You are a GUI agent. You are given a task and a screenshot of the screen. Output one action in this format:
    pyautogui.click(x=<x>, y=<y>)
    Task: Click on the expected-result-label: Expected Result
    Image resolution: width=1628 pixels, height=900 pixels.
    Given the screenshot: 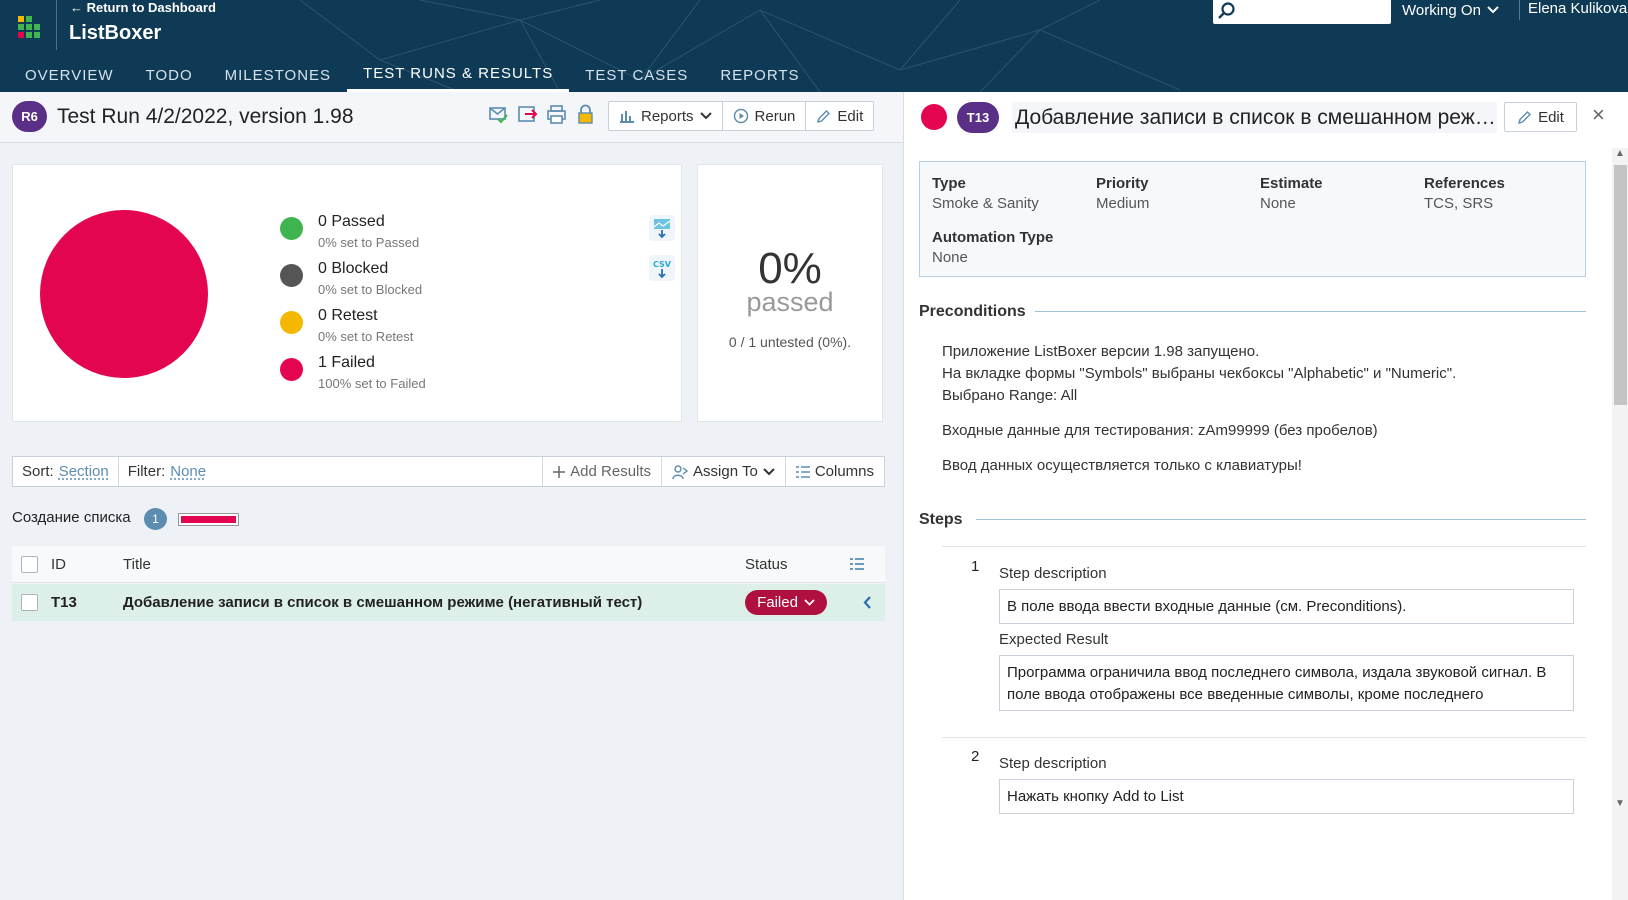 What is the action you would take?
    pyautogui.click(x=1054, y=639)
    